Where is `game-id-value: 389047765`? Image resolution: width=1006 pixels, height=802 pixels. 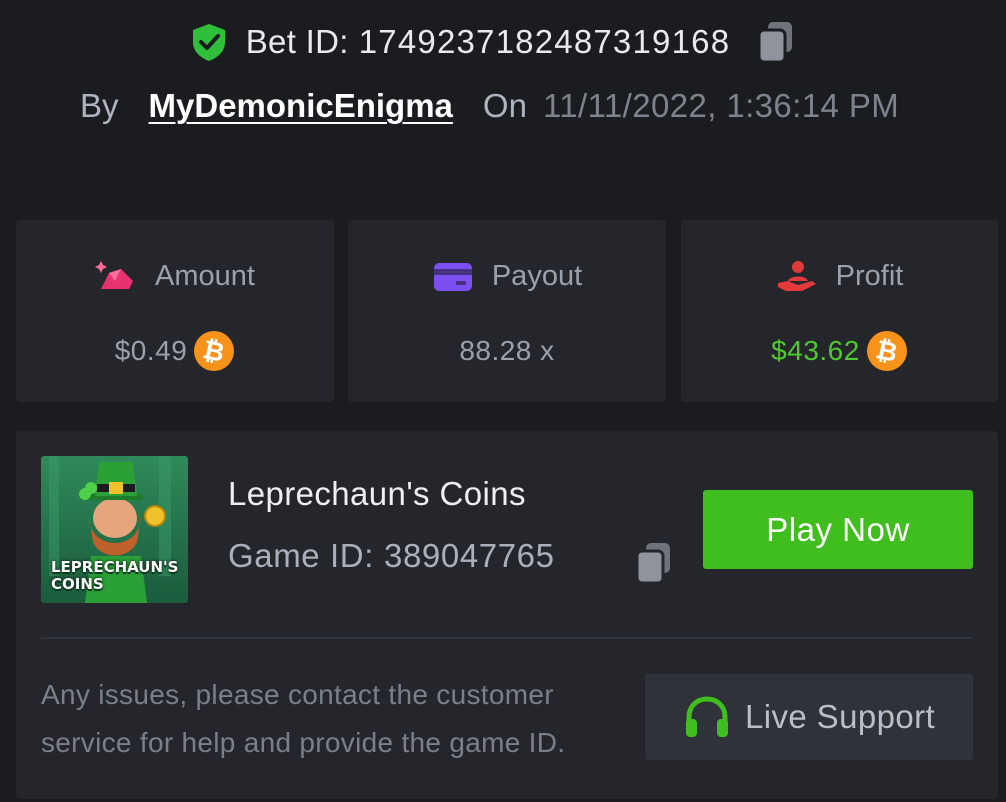
game-id-value: 389047765 is located at coordinates (469, 555).